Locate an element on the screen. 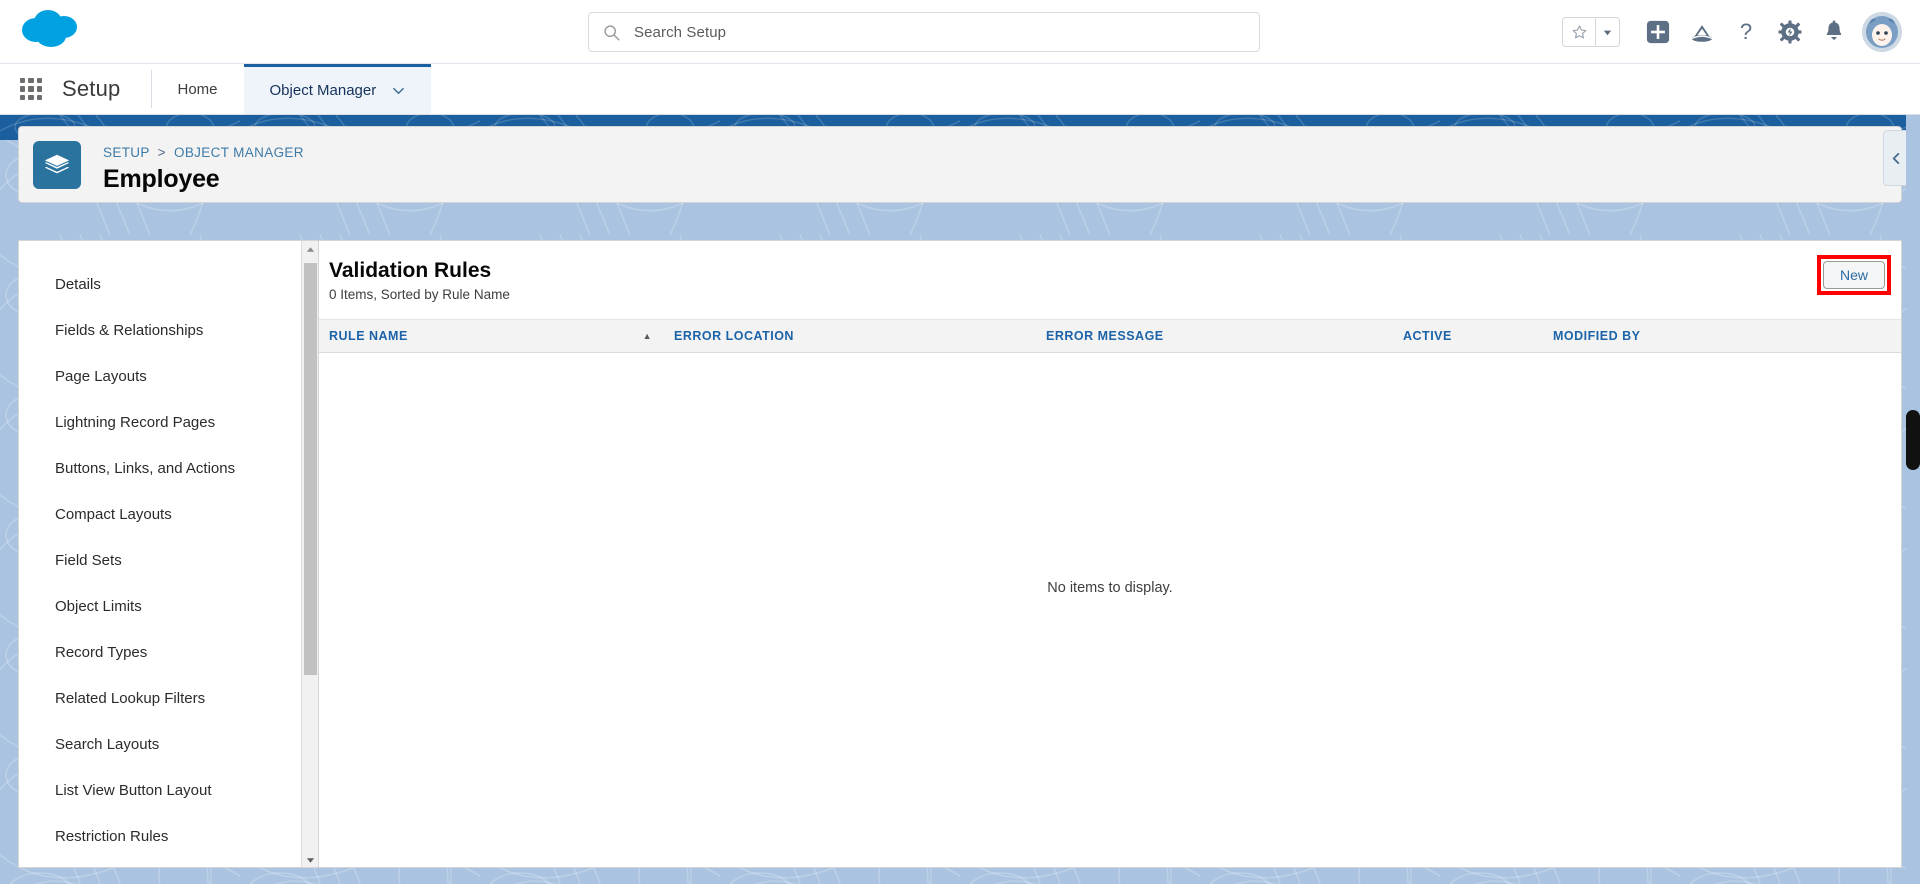 This screenshot has width=1920, height=884. global-header: Search Setup ? is located at coordinates (960, 32).